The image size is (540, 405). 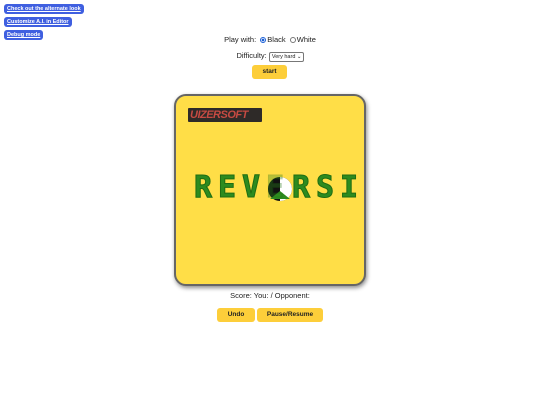 I want to click on customize-ai-link: Customize A.I. in Editor, so click(x=38, y=22).